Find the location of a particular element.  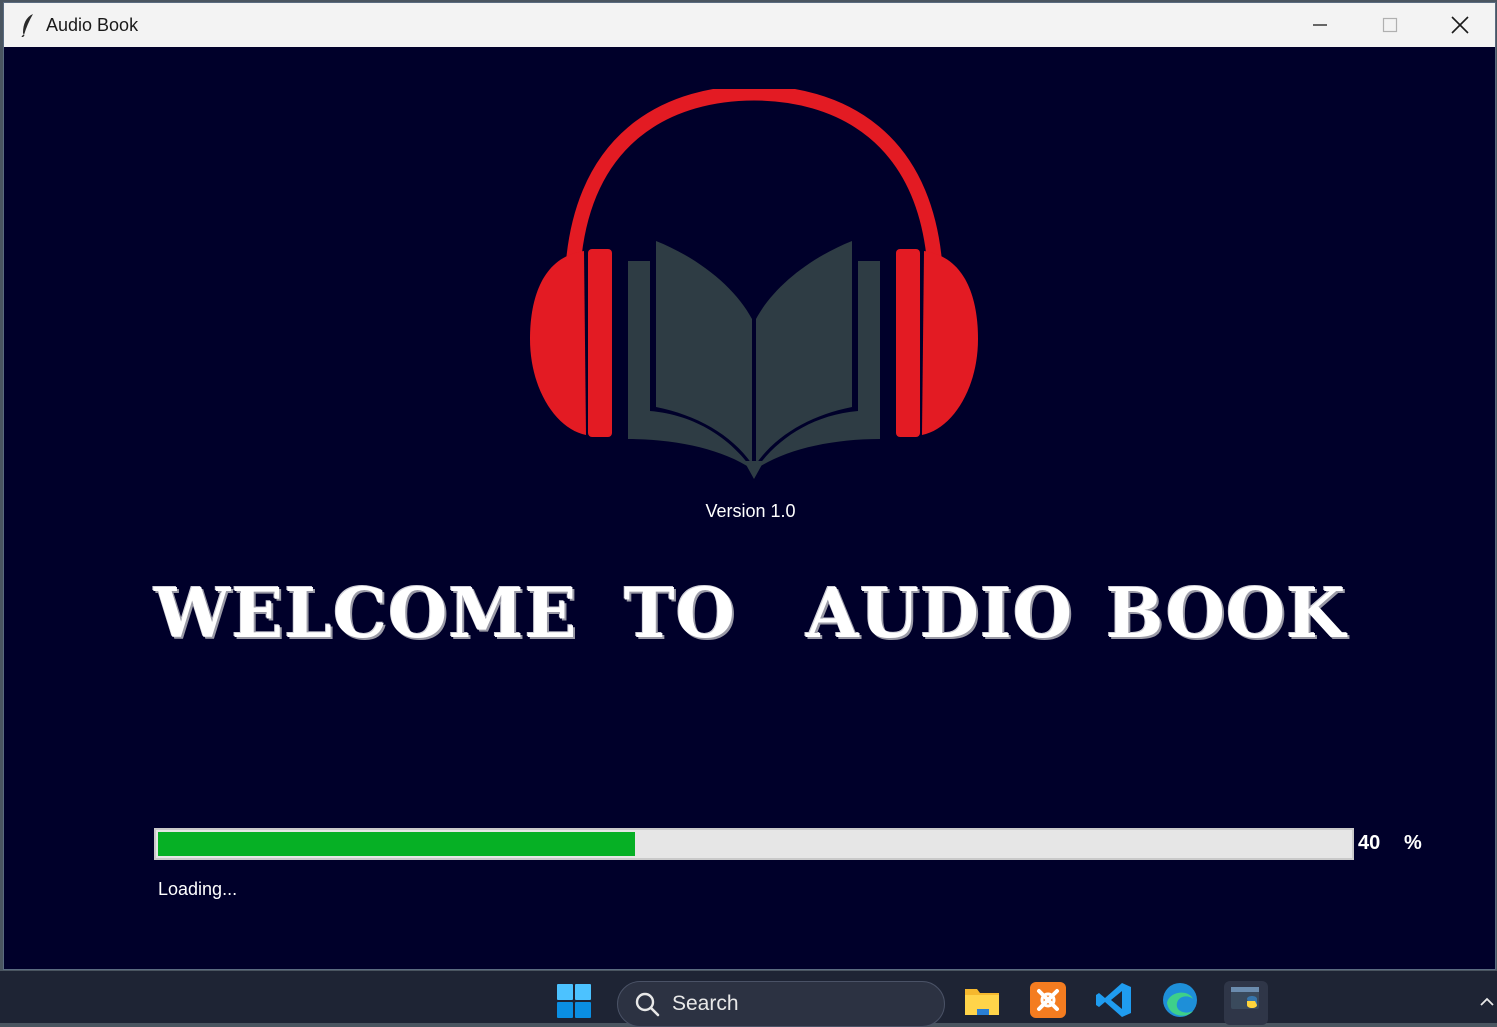

taskbar: Search is located at coordinates (748, 999).